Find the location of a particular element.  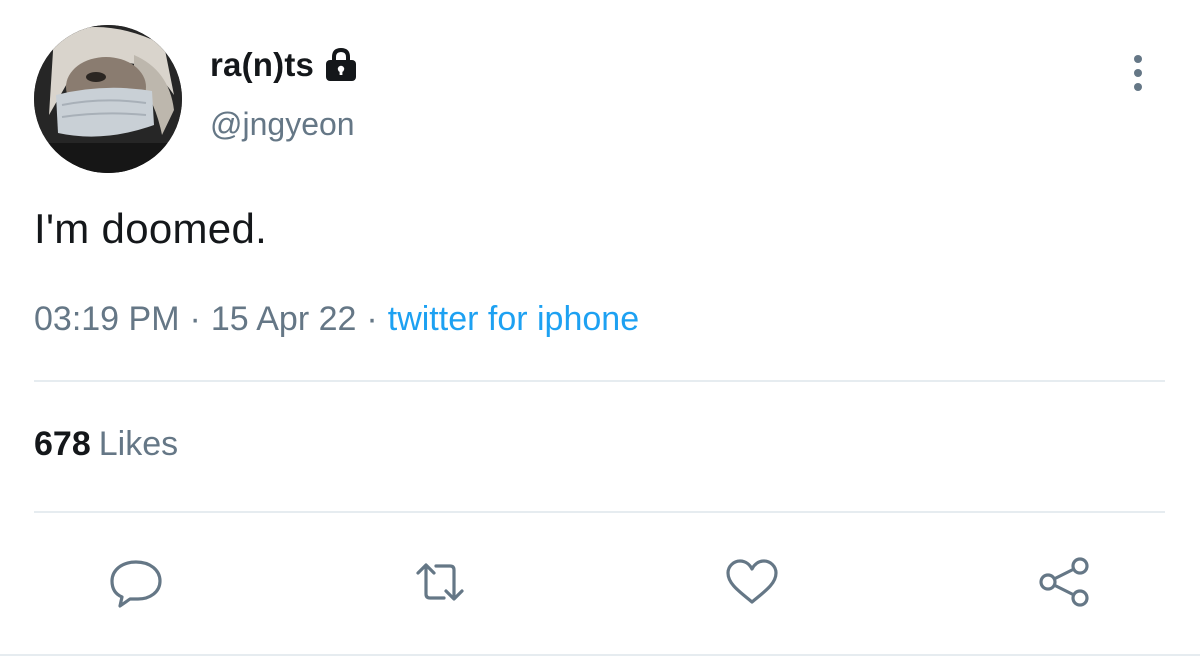

heart-icon is located at coordinates (752, 582).